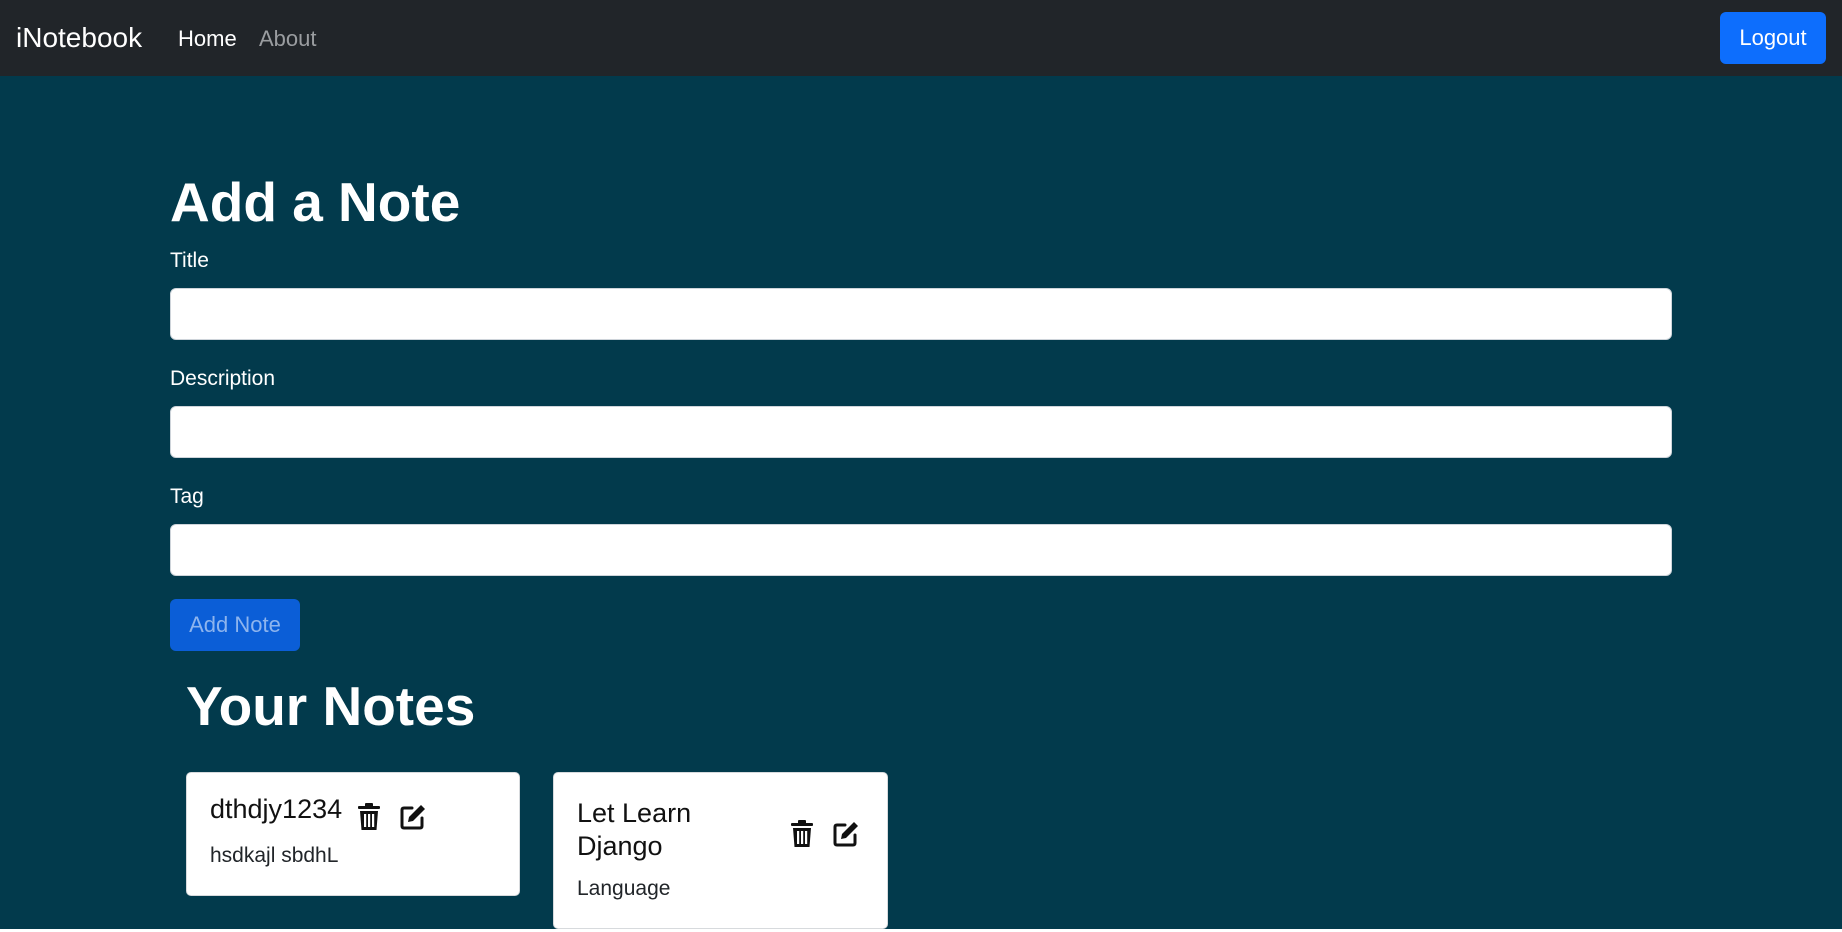 This screenshot has width=1842, height=932. I want to click on note-card: Let Learn Django Language, so click(720, 850).